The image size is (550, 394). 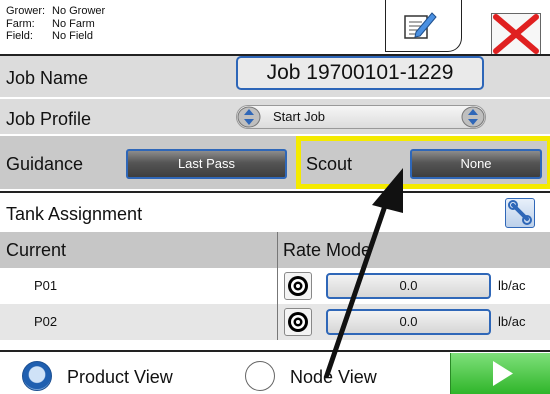 I want to click on field-value: No Field, so click(x=72, y=36).